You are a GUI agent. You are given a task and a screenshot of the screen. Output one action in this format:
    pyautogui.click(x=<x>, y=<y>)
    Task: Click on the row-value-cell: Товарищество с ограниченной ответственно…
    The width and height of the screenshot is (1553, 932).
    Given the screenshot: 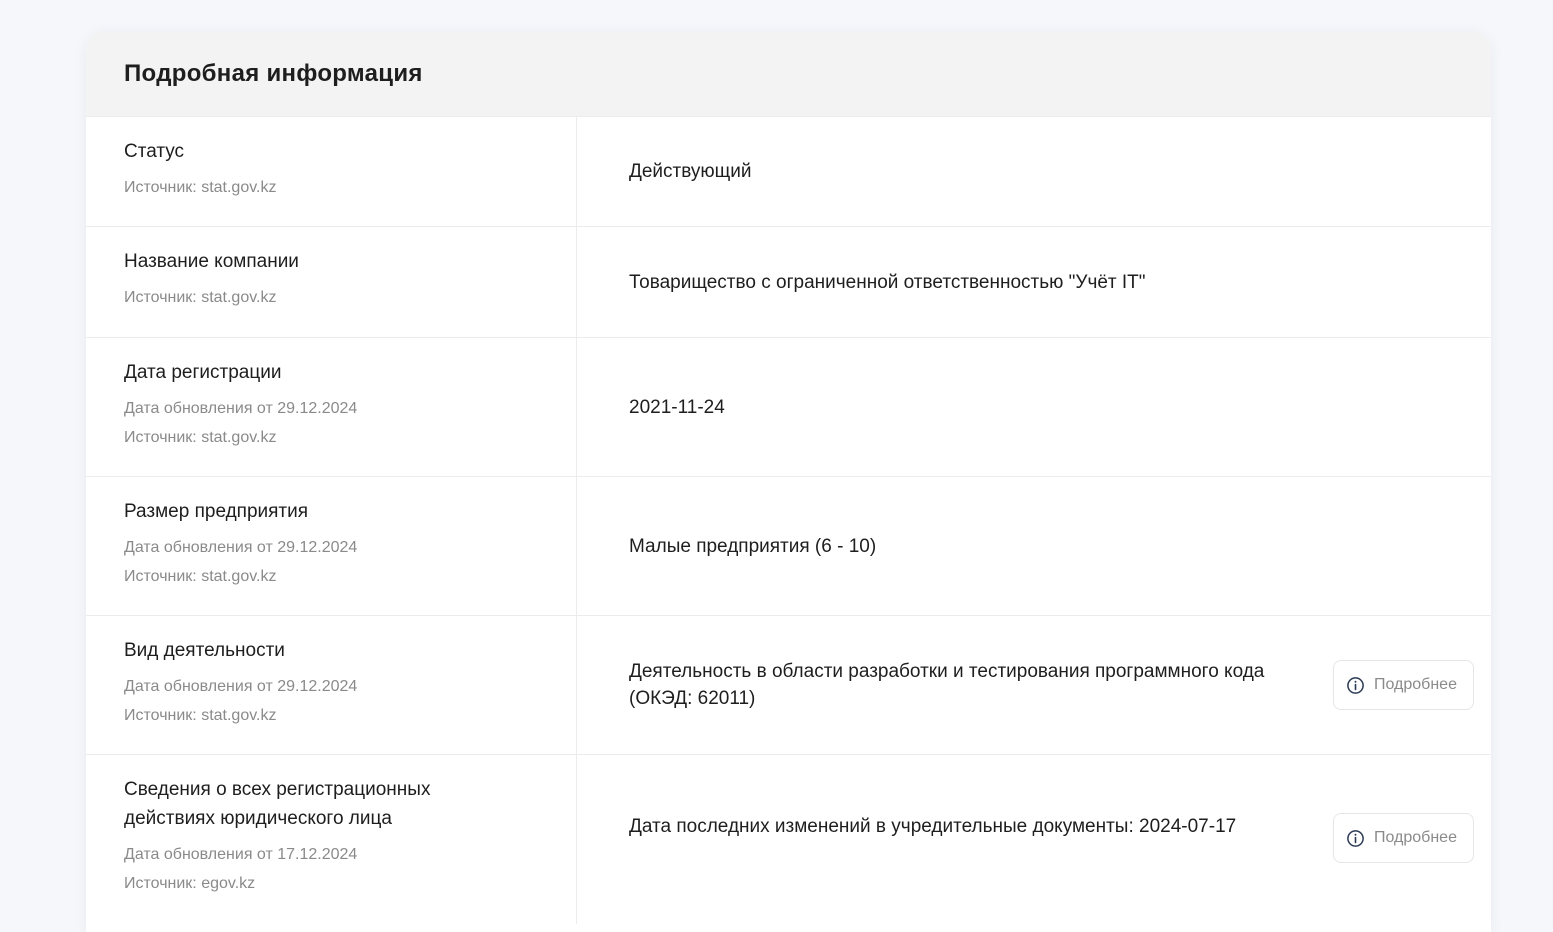 What is the action you would take?
    pyautogui.click(x=1034, y=282)
    